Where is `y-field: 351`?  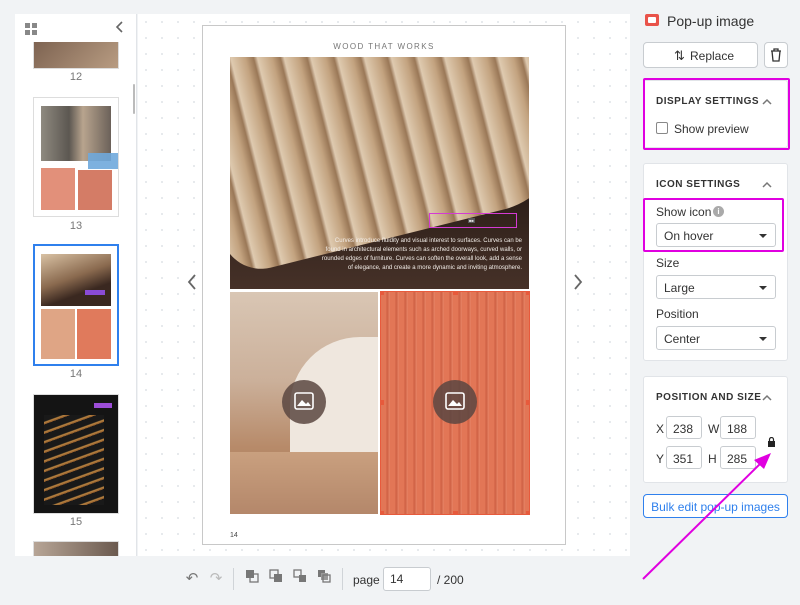 y-field: 351 is located at coordinates (684, 457).